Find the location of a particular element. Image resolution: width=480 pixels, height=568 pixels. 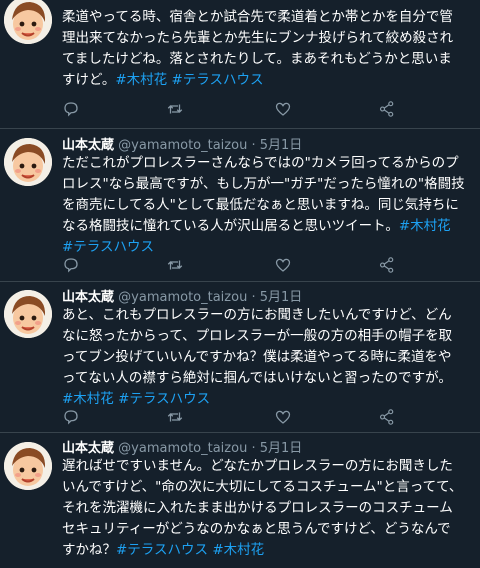

tweet-line: を商売にしてる人"として最低だなぁと思いますね。同じ気持ちに is located at coordinates (260, 205).